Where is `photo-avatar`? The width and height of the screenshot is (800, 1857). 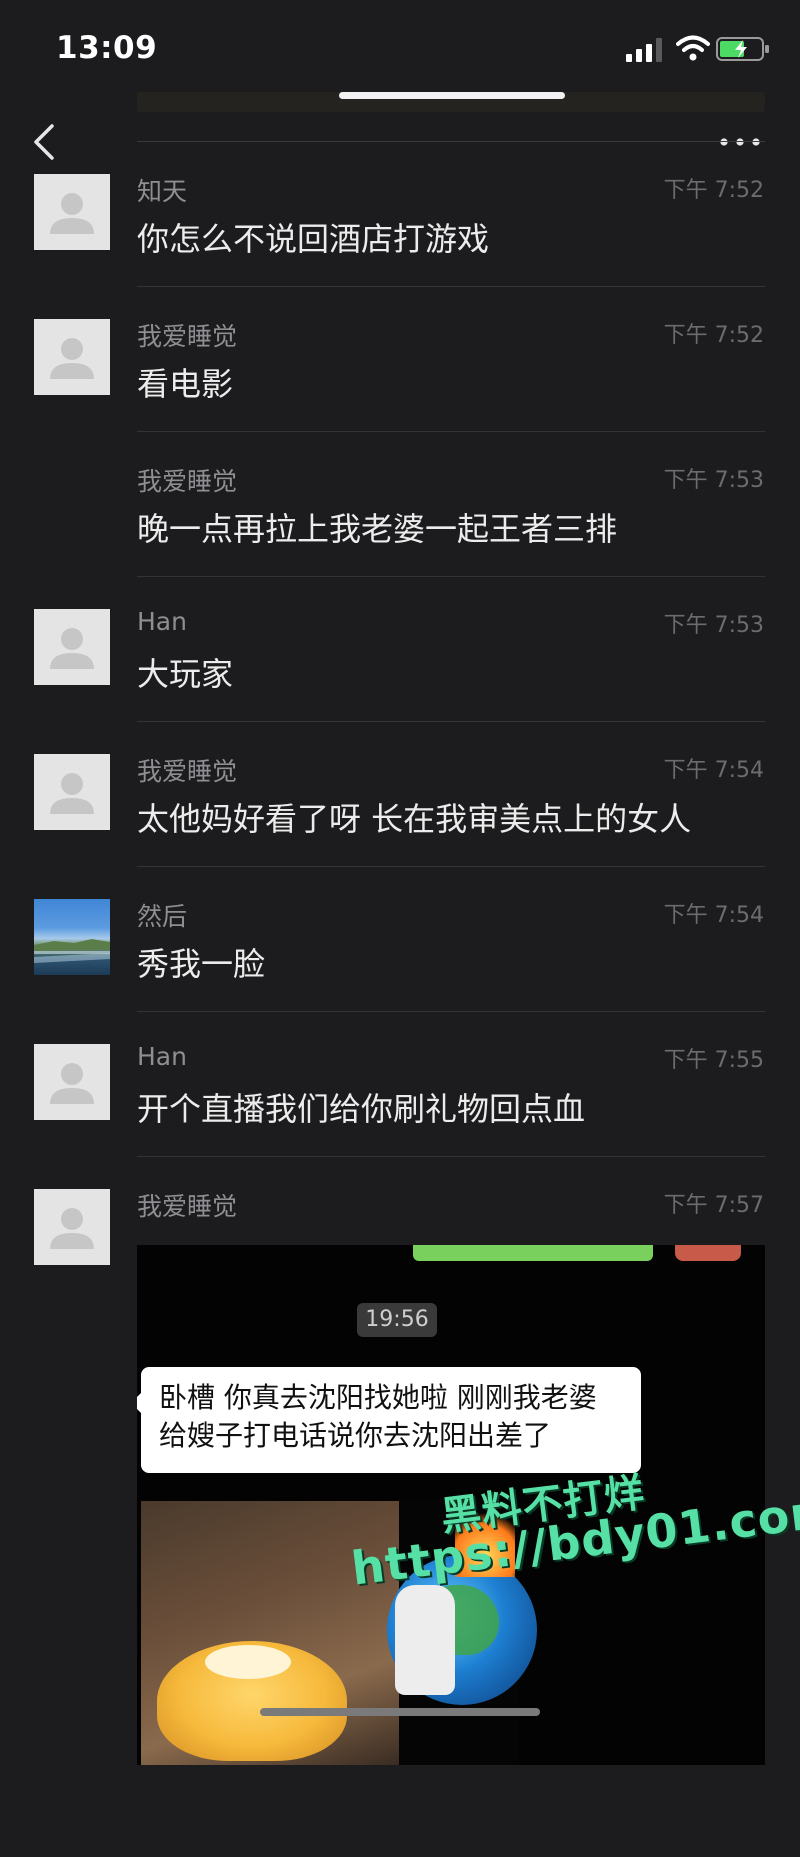
photo-avatar is located at coordinates (72, 937).